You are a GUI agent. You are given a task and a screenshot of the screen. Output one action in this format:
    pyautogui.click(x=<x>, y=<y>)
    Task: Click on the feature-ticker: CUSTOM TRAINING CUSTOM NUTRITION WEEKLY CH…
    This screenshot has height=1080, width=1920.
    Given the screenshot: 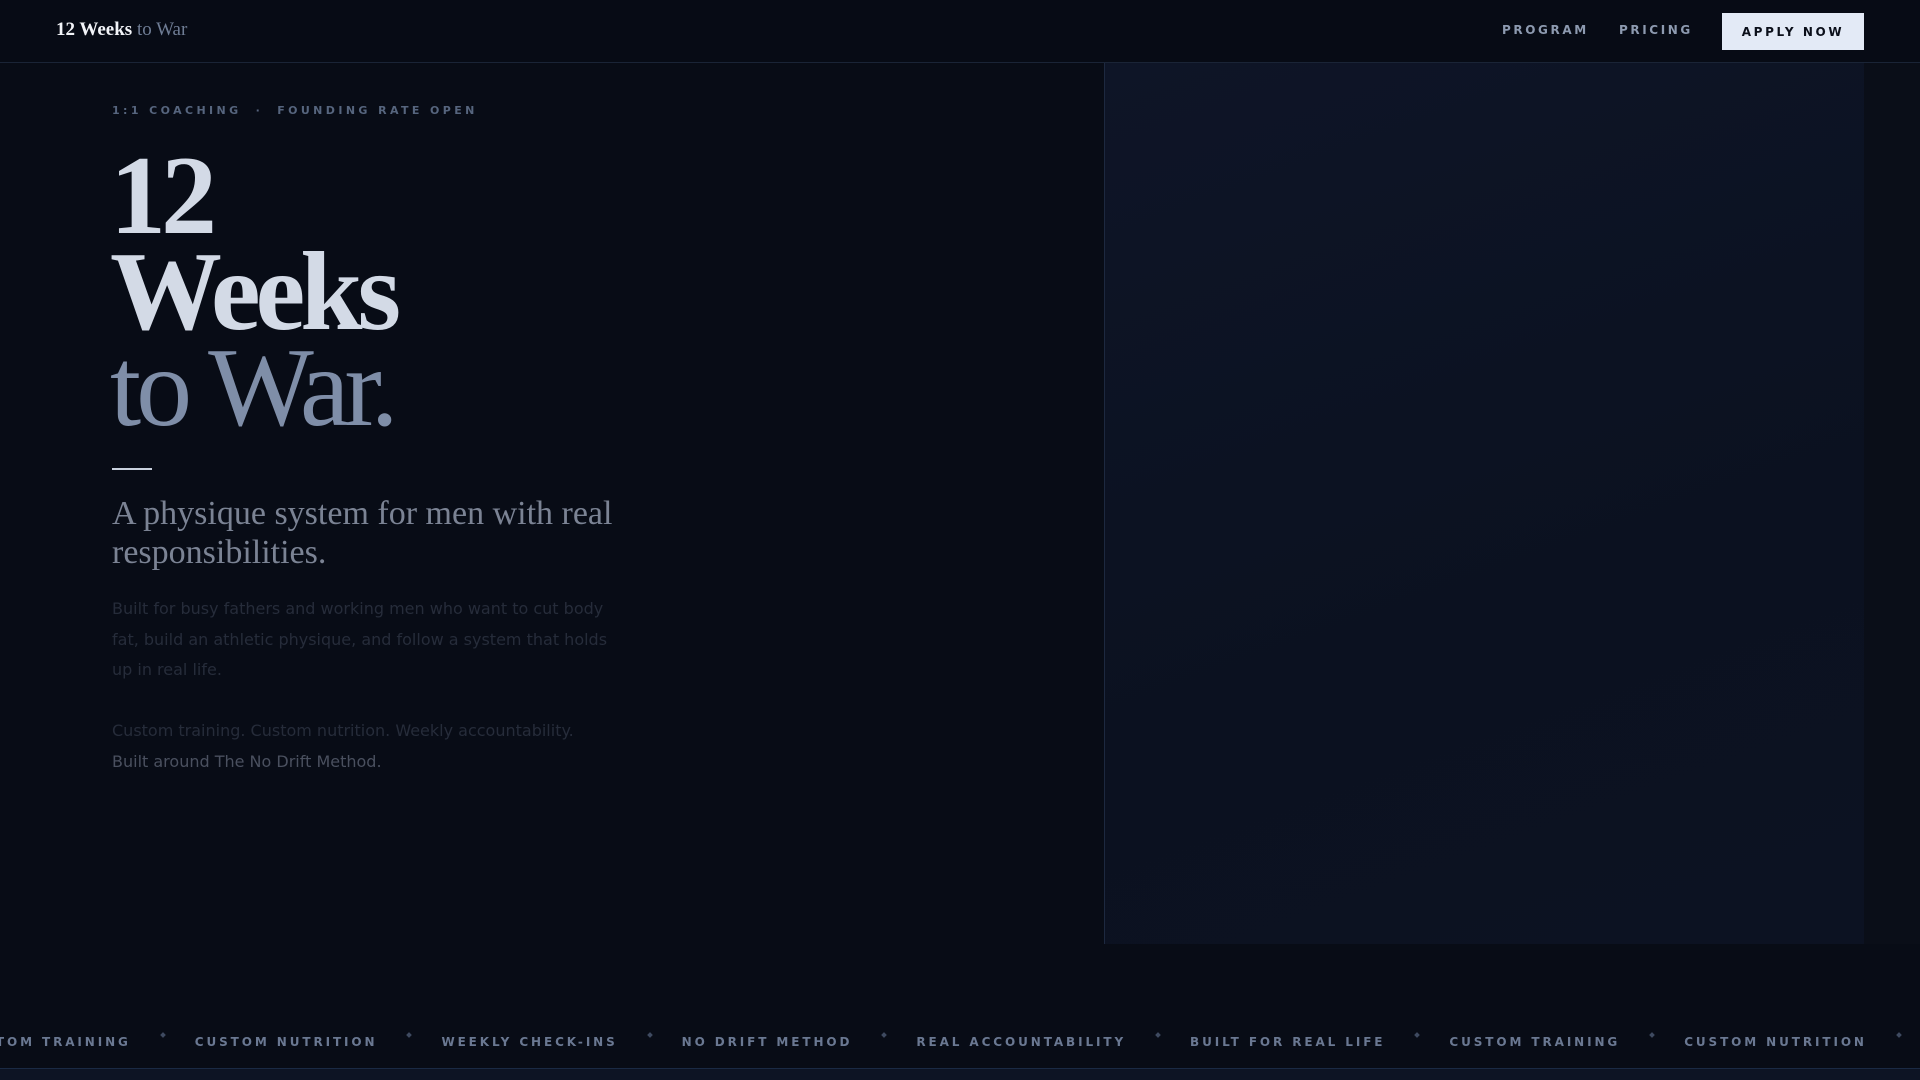 What is the action you would take?
    pyautogui.click(x=960, y=1043)
    